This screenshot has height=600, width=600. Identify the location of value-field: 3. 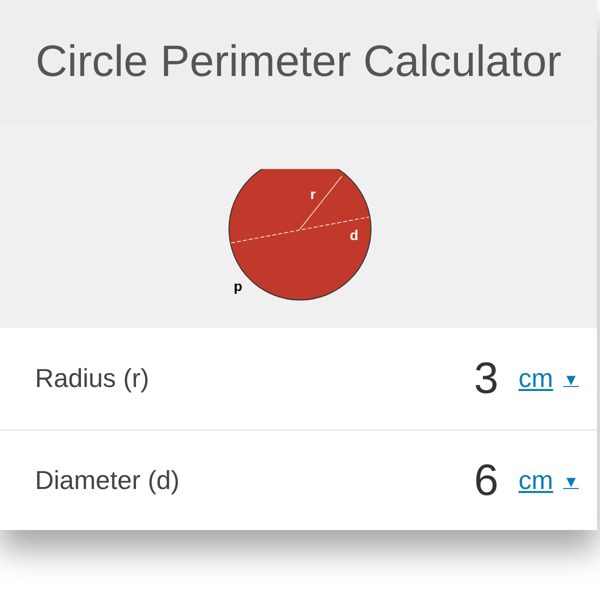
(486, 379).